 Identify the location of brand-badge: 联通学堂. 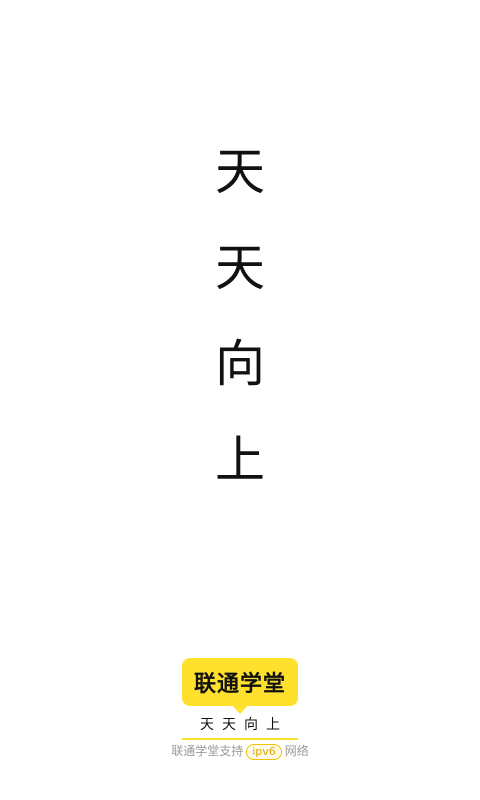
(240, 686).